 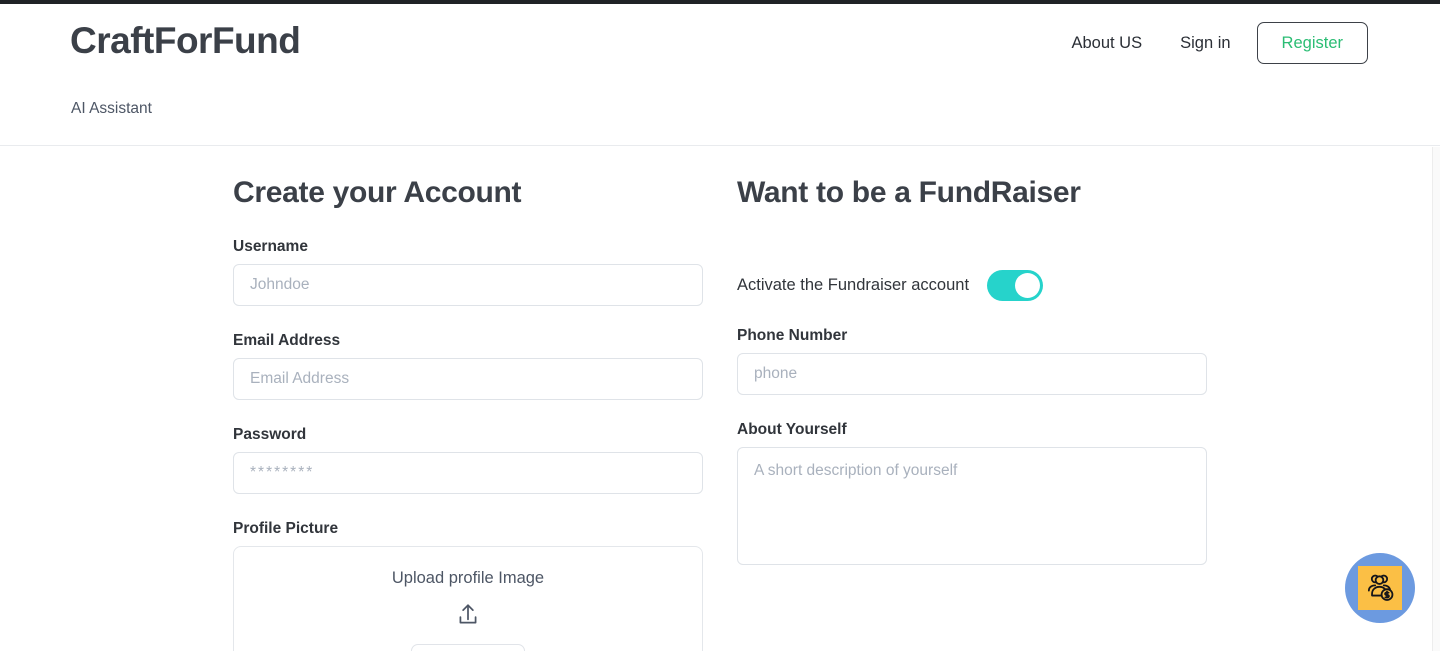 I want to click on fundraiser-toggle-row: Activate the Fundraiser account, so click(x=972, y=285).